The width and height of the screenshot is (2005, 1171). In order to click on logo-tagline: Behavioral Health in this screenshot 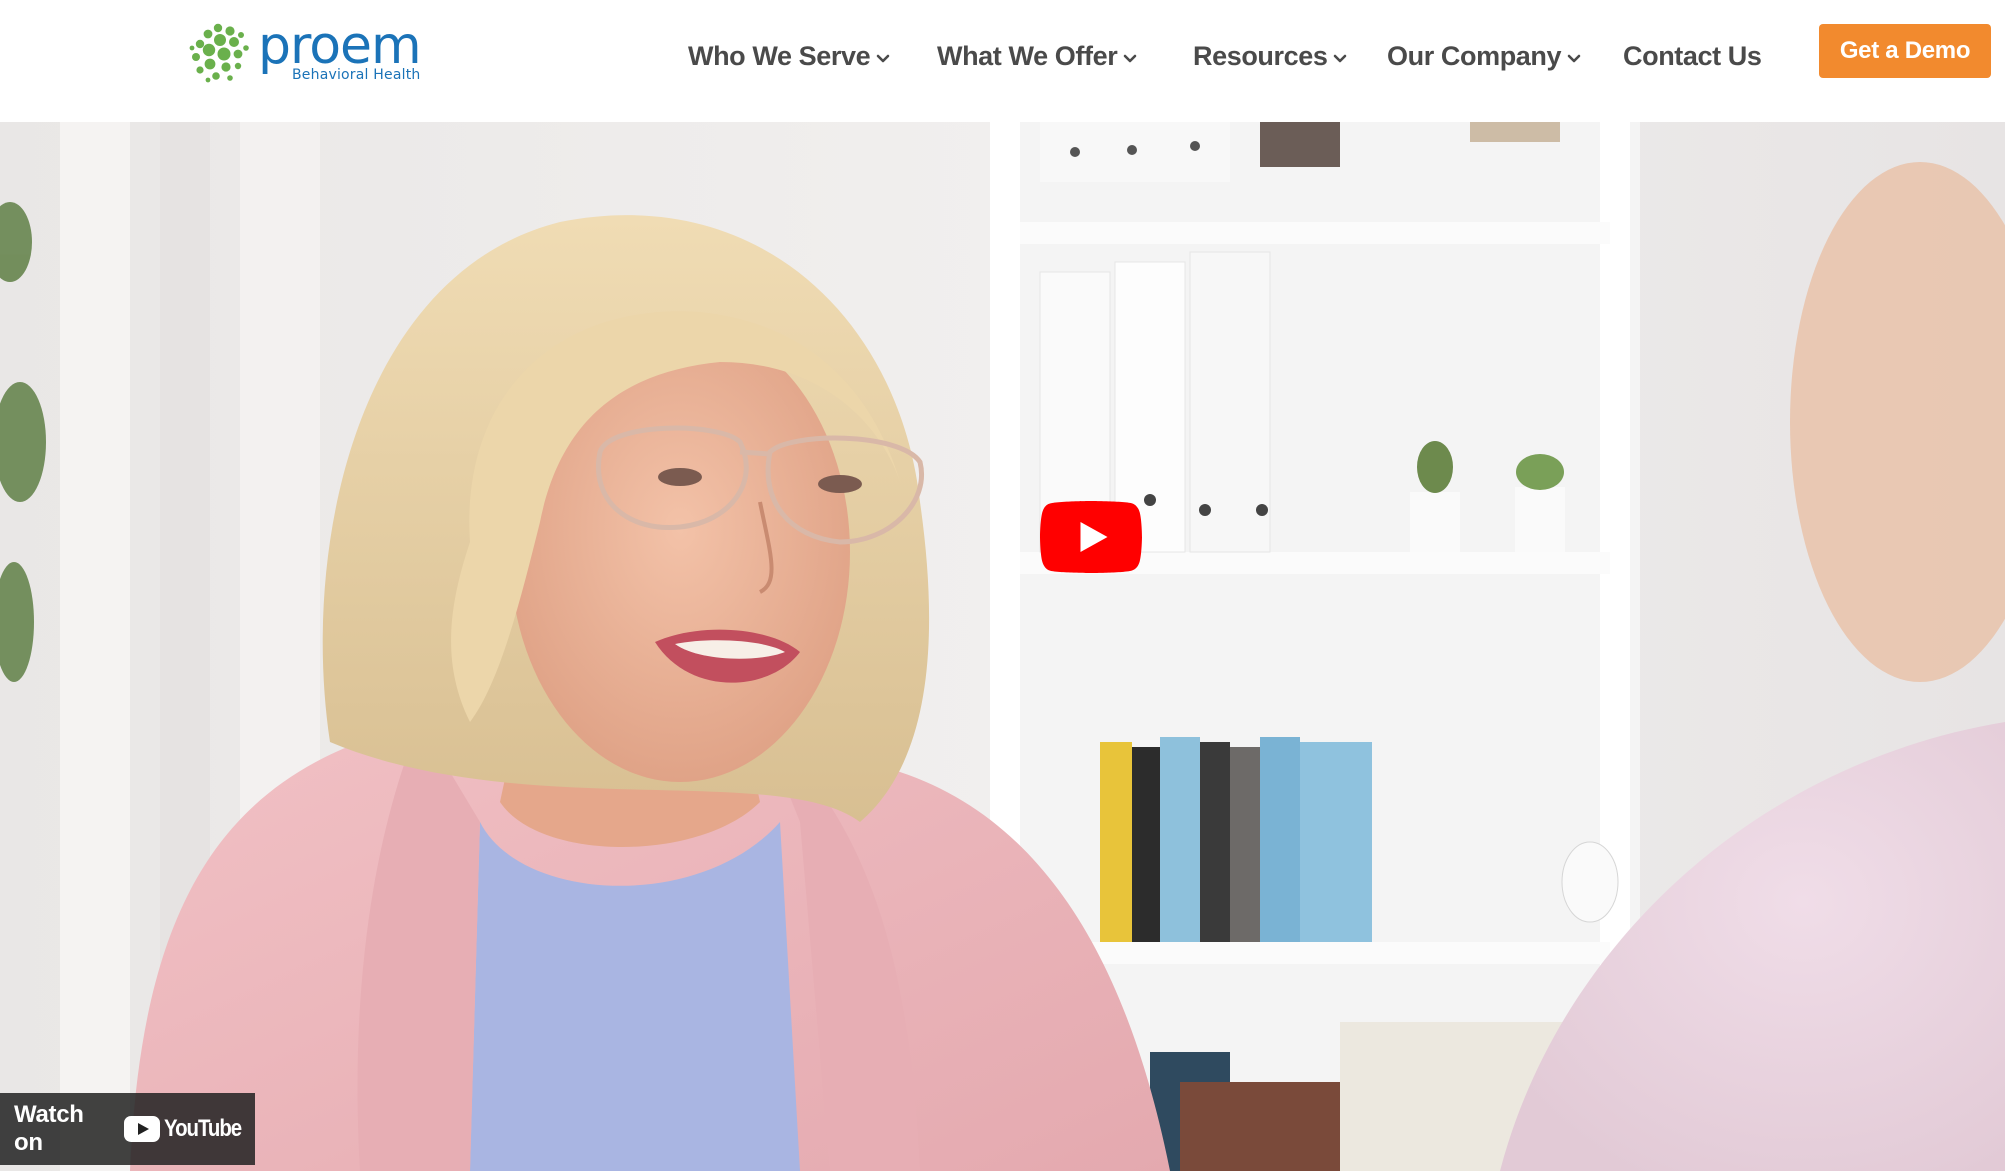, I will do `click(356, 75)`.